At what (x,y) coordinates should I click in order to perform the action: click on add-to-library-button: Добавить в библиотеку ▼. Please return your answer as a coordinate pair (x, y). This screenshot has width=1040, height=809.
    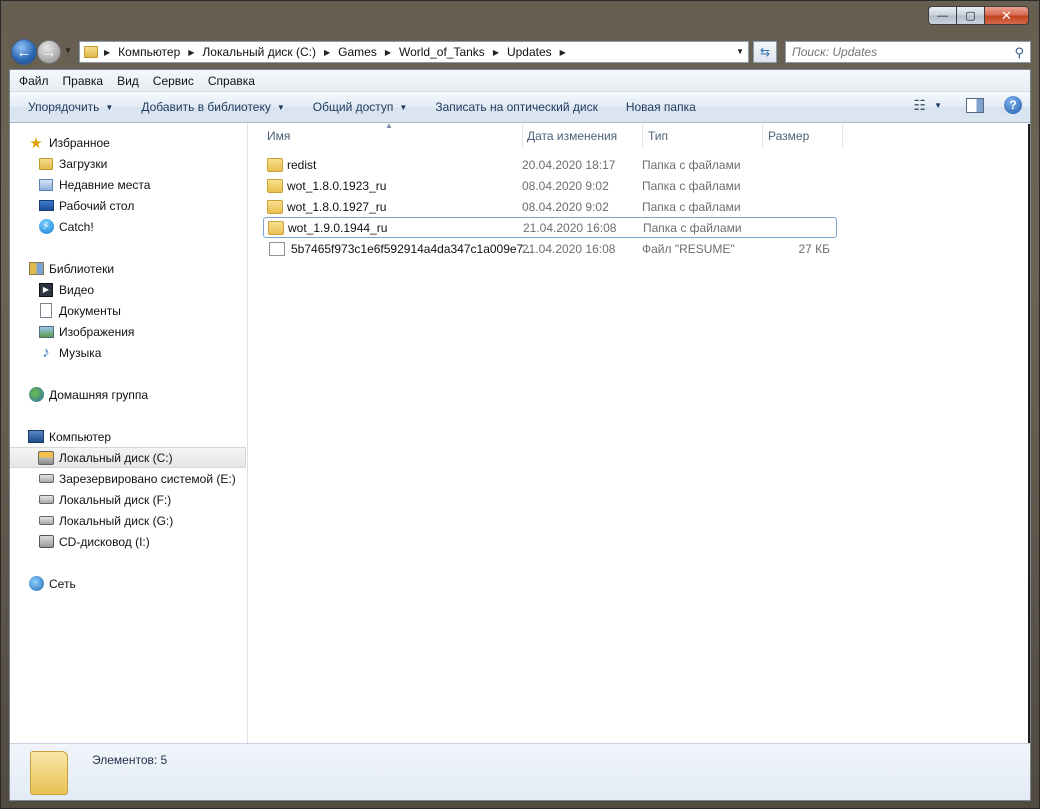
    Looking at the image, I should click on (212, 107).